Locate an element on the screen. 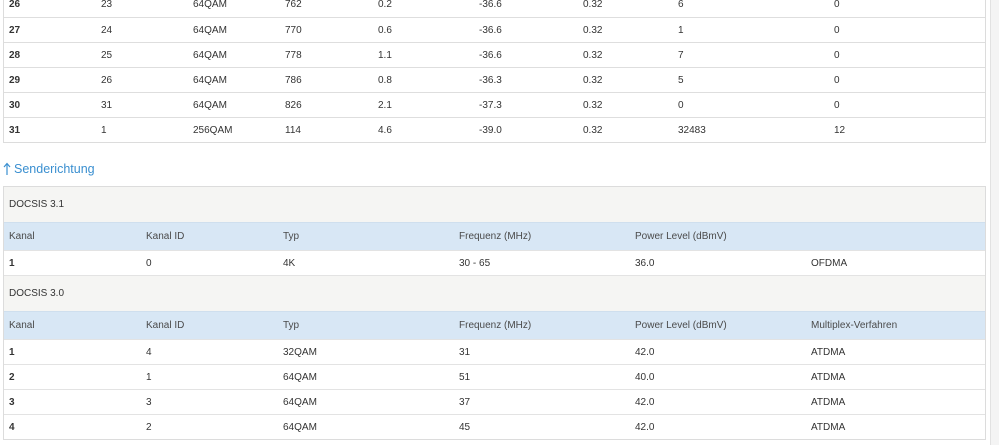  table-cell: 2.1 is located at coordinates (428, 105).